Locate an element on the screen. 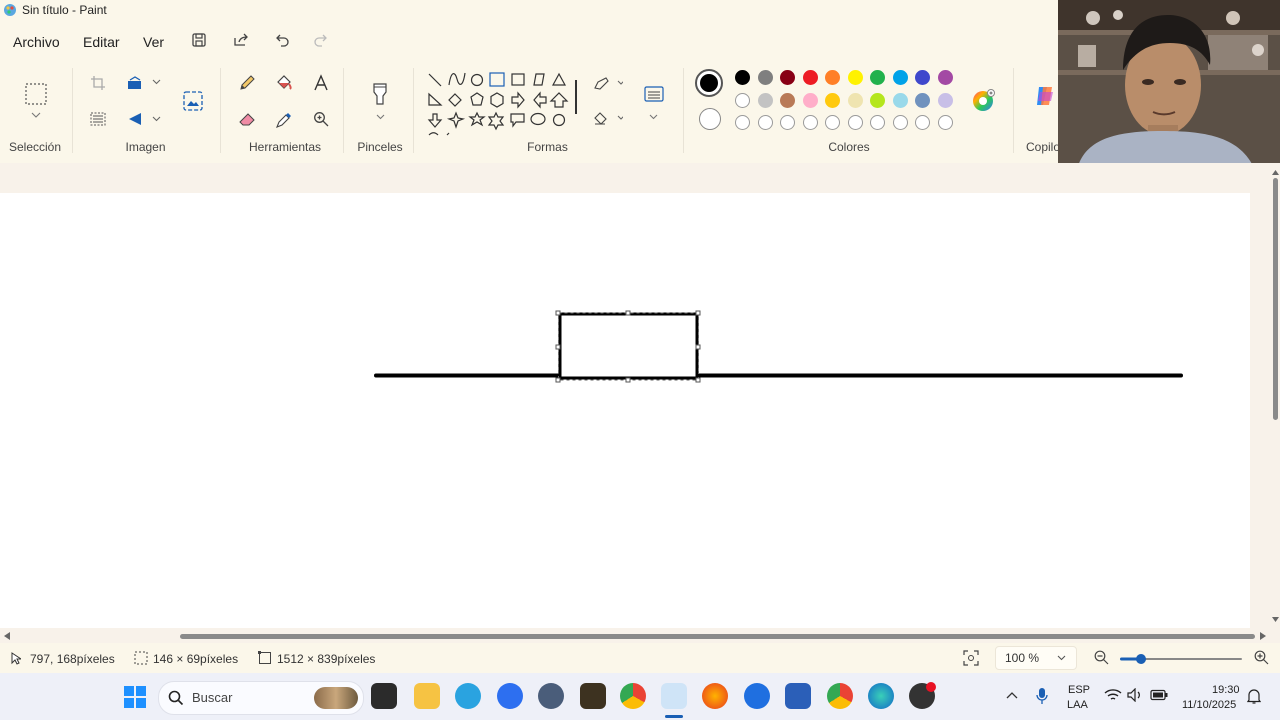 Image resolution: width=1280 pixels, height=720 pixels. telegram-icon is located at coordinates (468, 696).